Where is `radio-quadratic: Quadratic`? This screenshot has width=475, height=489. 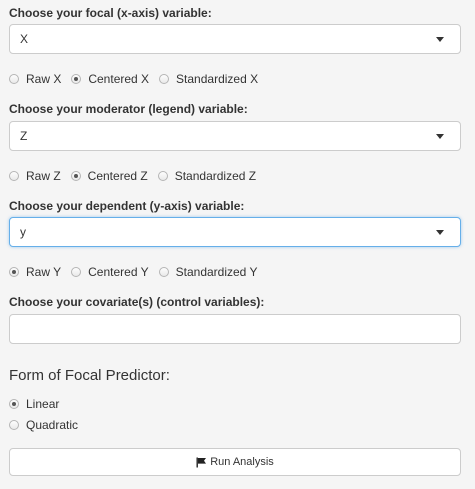
radio-quadratic: Quadratic is located at coordinates (43, 425).